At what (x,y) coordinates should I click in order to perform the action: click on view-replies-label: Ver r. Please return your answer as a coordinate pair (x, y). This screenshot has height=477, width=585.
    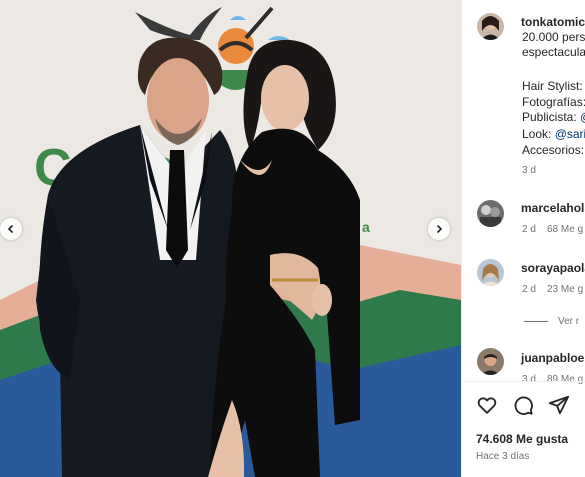
    Looking at the image, I should click on (569, 321).